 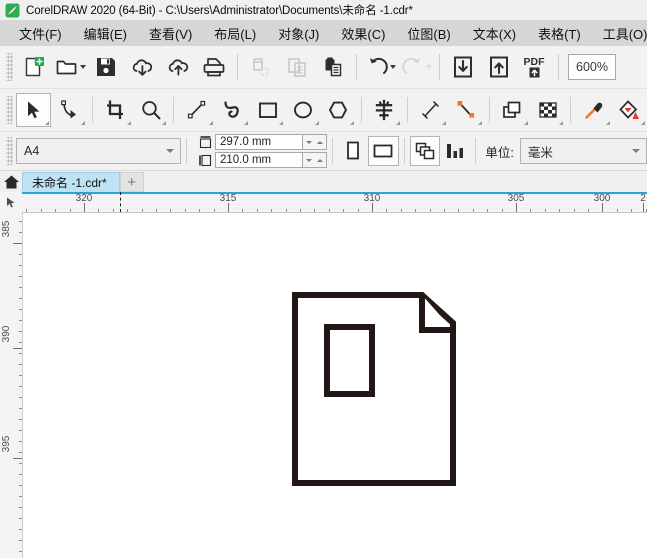 I want to click on page-width-spinner, so click(x=314, y=142).